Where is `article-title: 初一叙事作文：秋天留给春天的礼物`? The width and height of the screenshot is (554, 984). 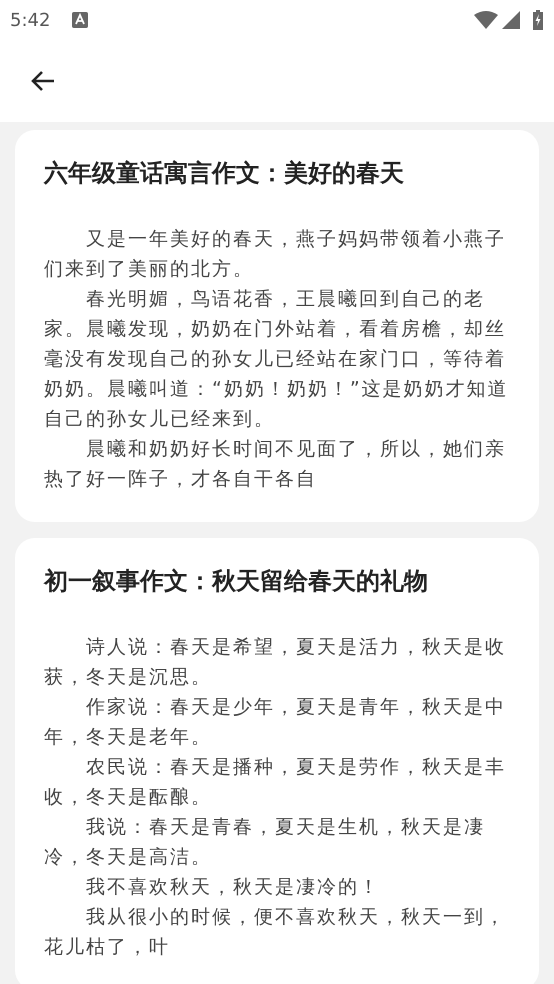
article-title: 初一叙事作文：秋天留给春天的礼物 is located at coordinates (236, 581).